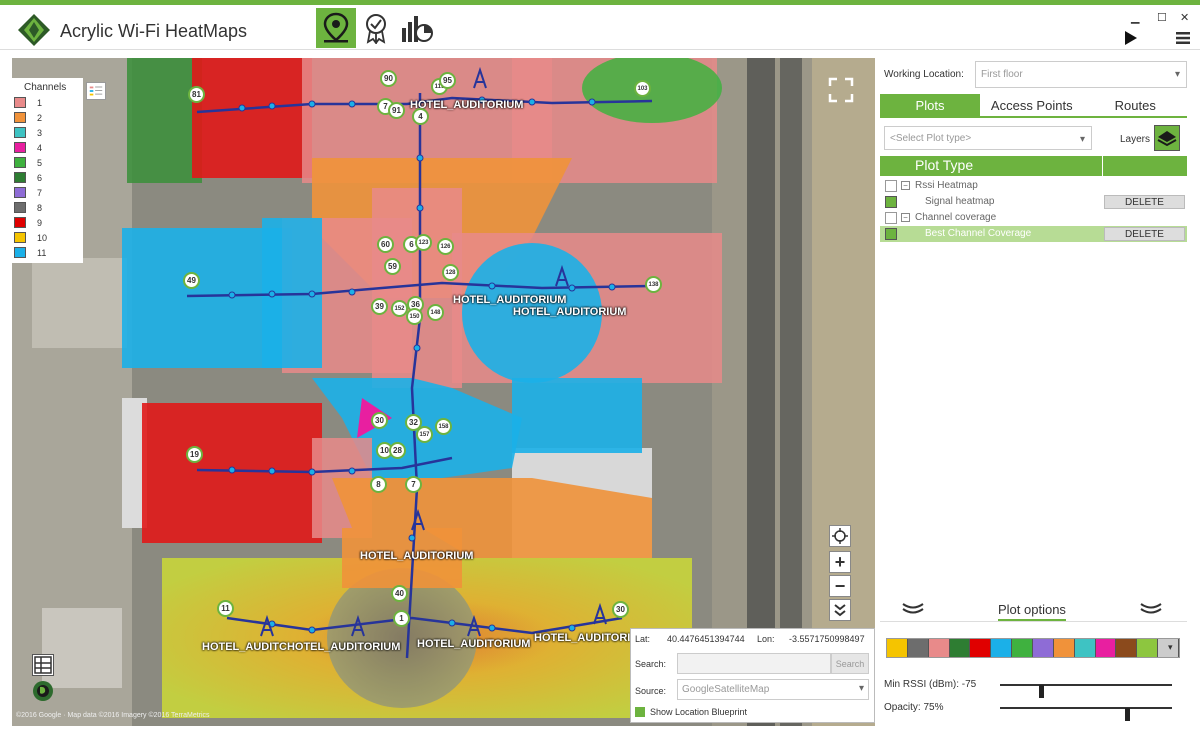  What do you see at coordinates (1184, 17) in the screenshot?
I see `close-button: ✕` at bounding box center [1184, 17].